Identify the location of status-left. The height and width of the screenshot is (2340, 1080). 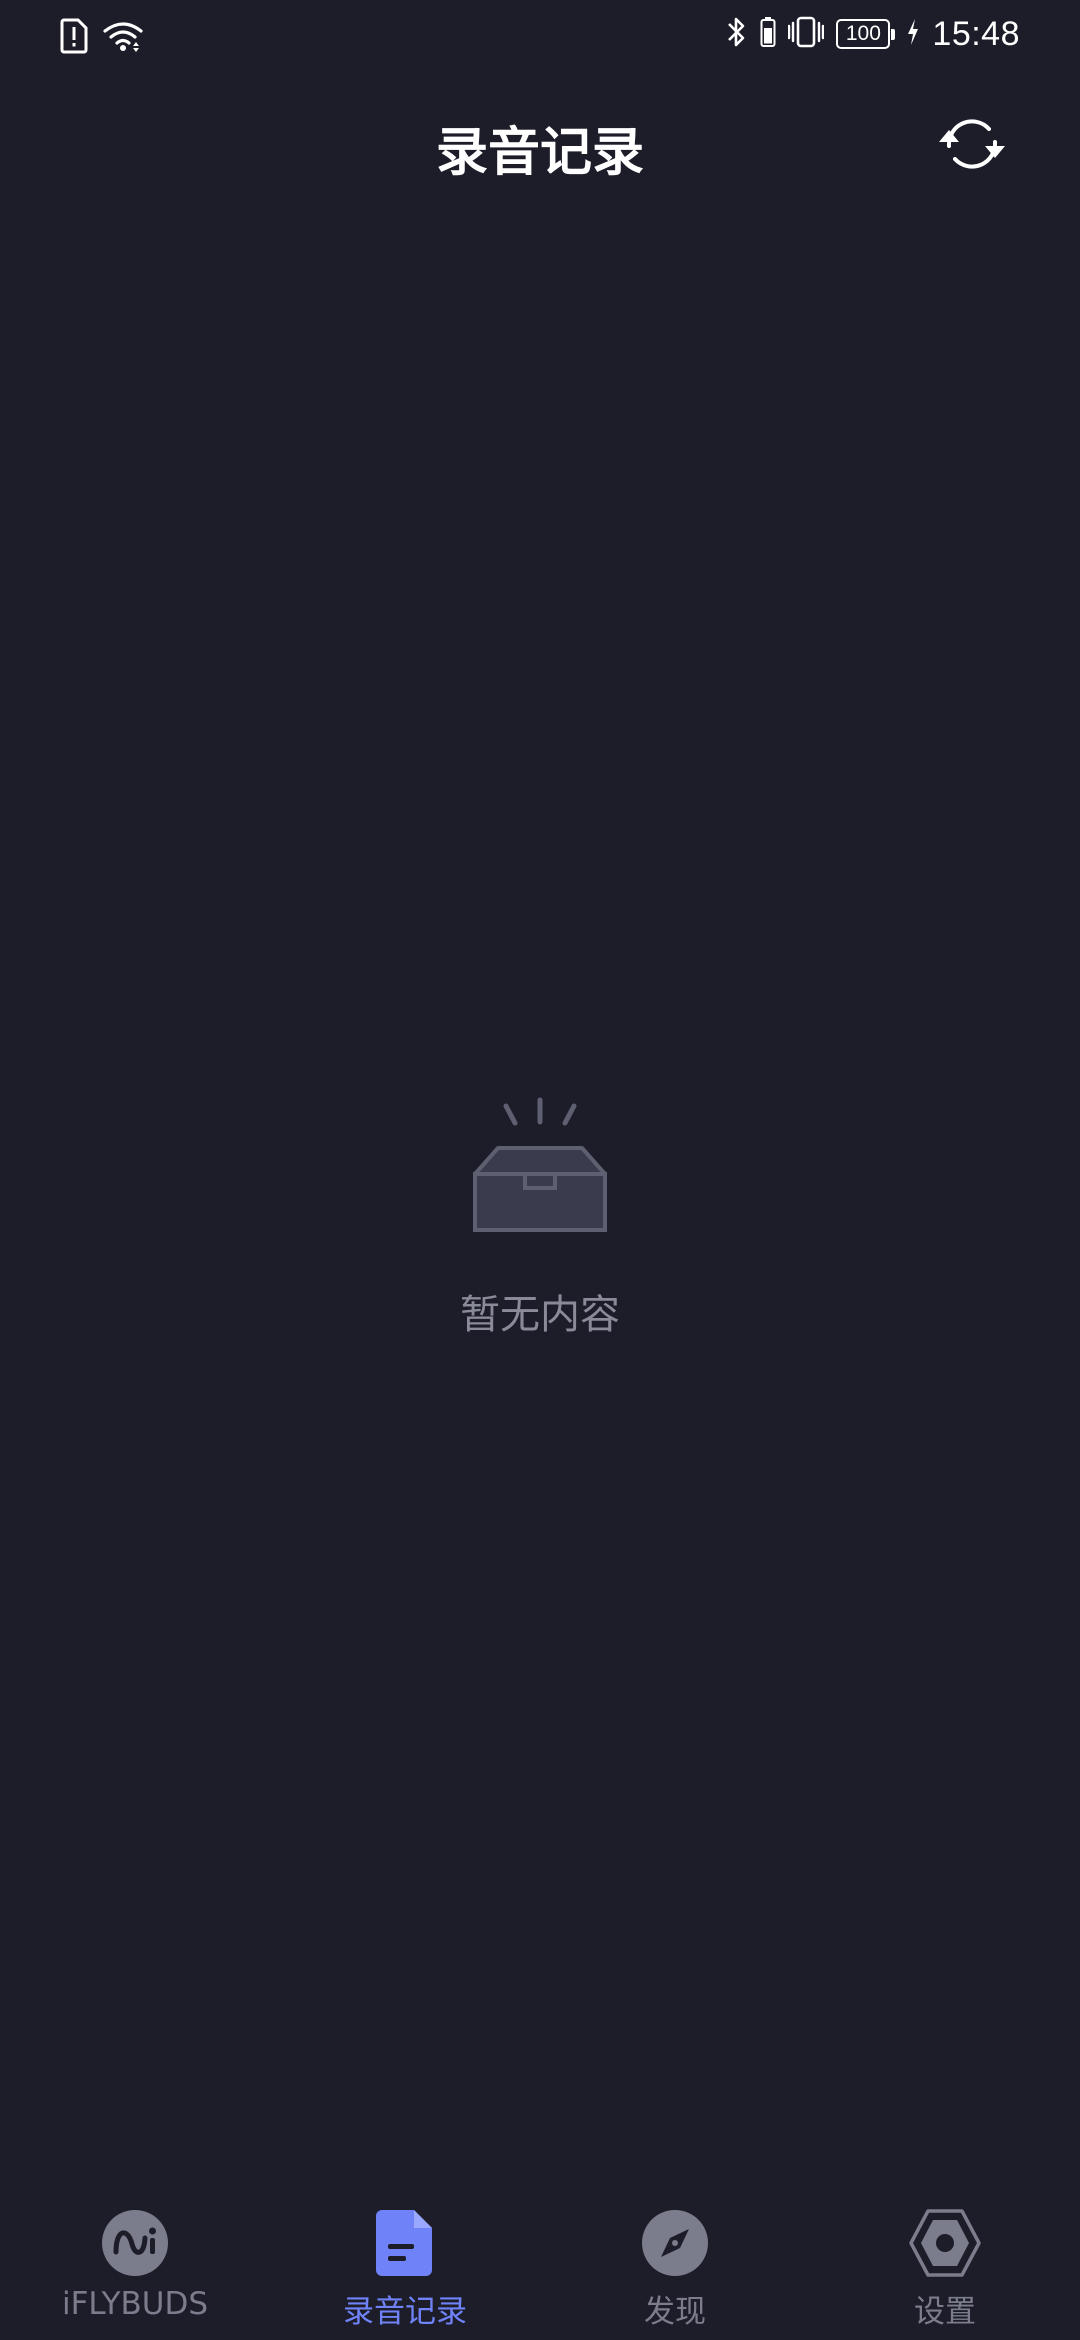
(102, 38).